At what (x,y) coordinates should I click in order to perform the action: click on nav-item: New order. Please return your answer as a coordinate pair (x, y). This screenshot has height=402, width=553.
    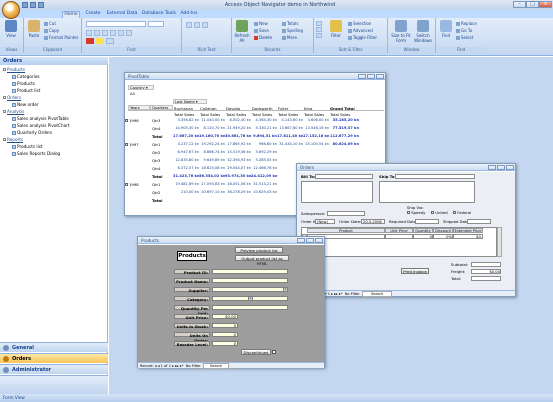
    Looking at the image, I should click on (25, 105).